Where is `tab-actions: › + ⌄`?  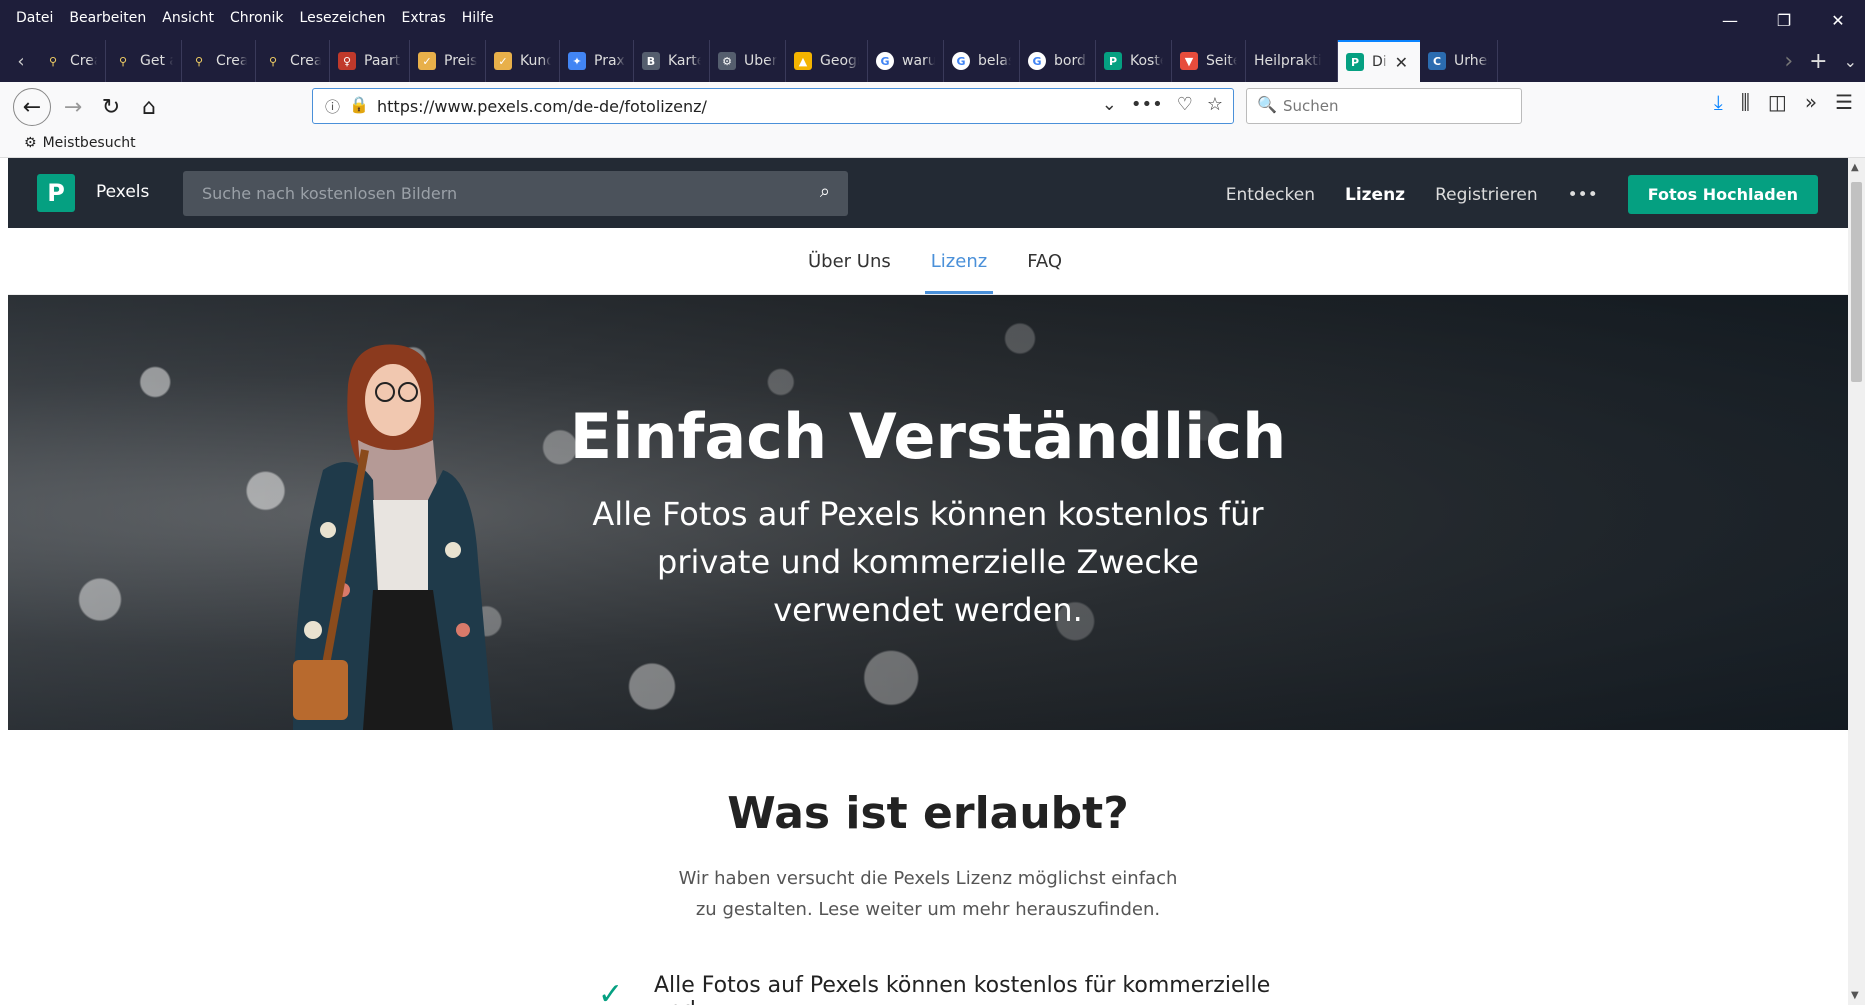
tab-actions: › + ⌄ is located at coordinates (1820, 61).